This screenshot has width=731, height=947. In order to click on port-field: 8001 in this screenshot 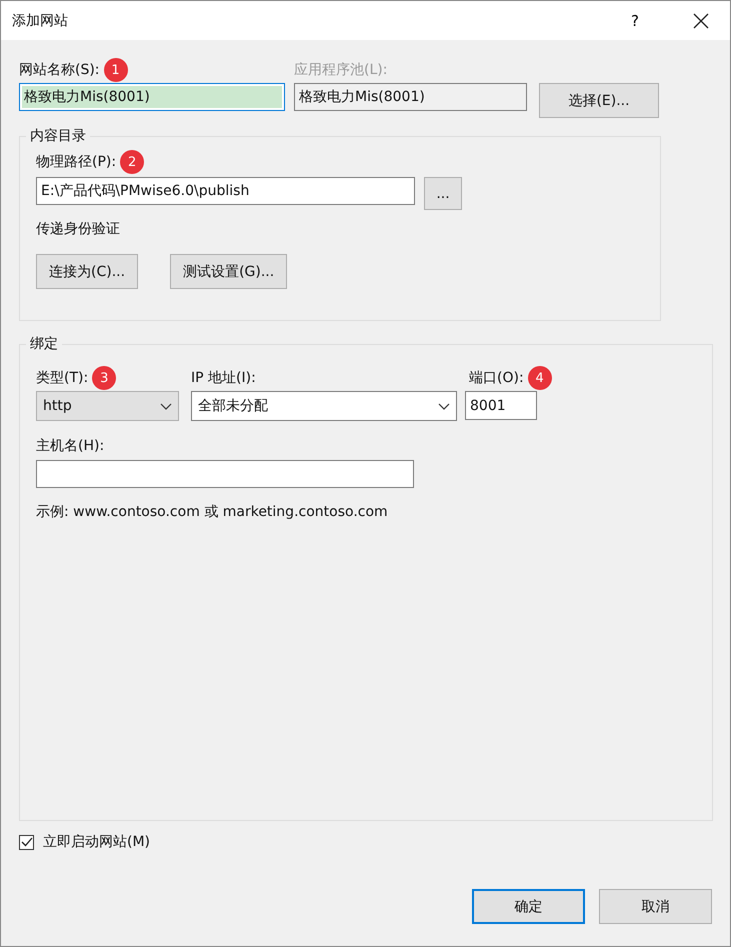, I will do `click(501, 405)`.